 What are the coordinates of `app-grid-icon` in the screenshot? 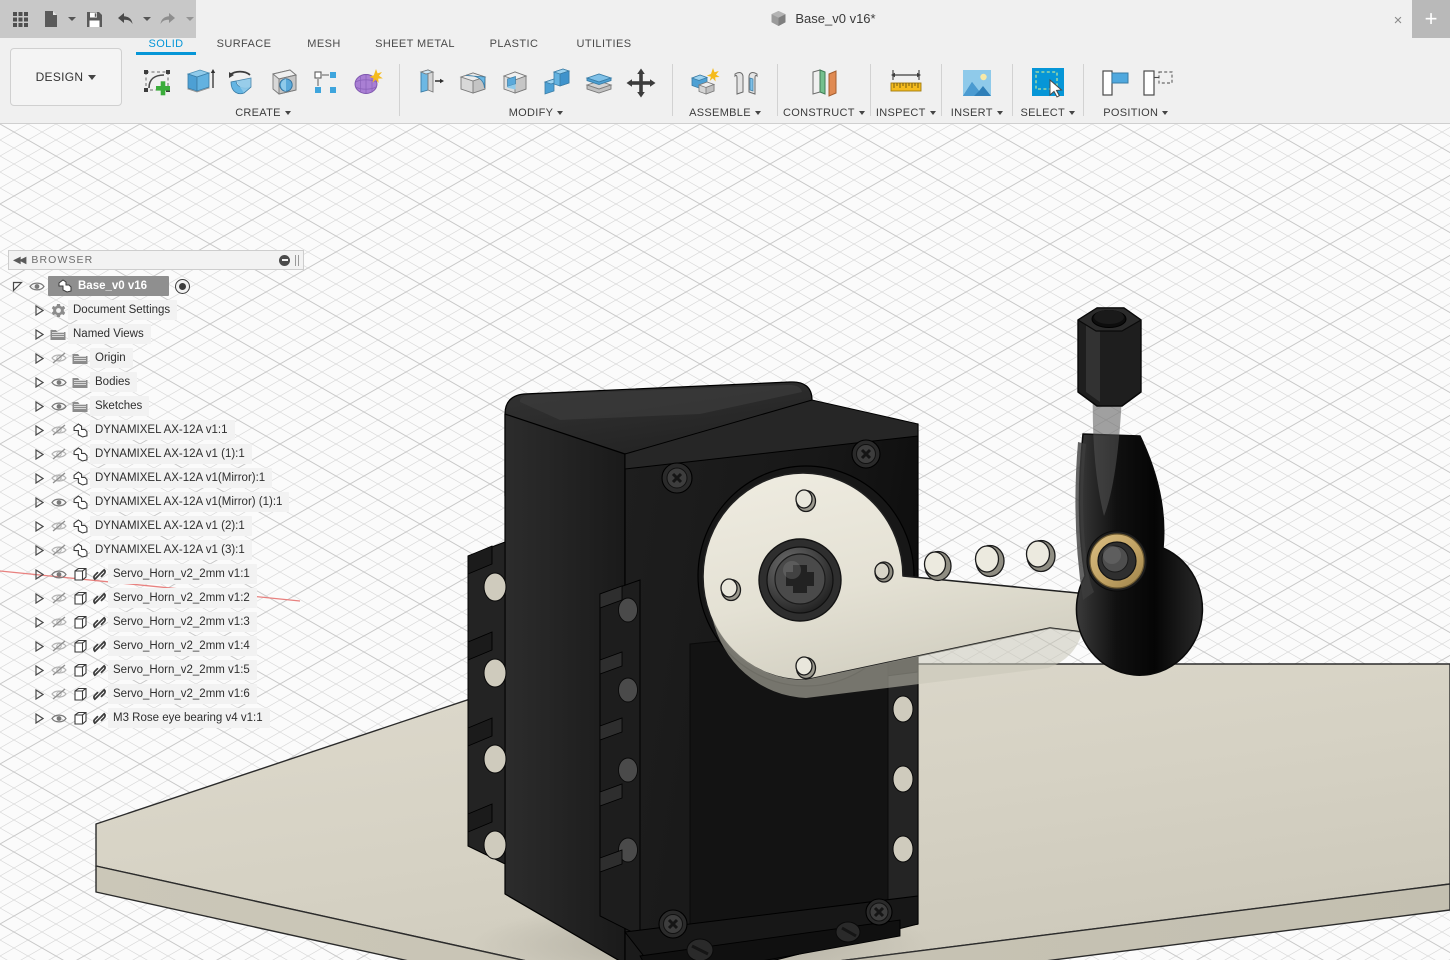 It's located at (20, 19).